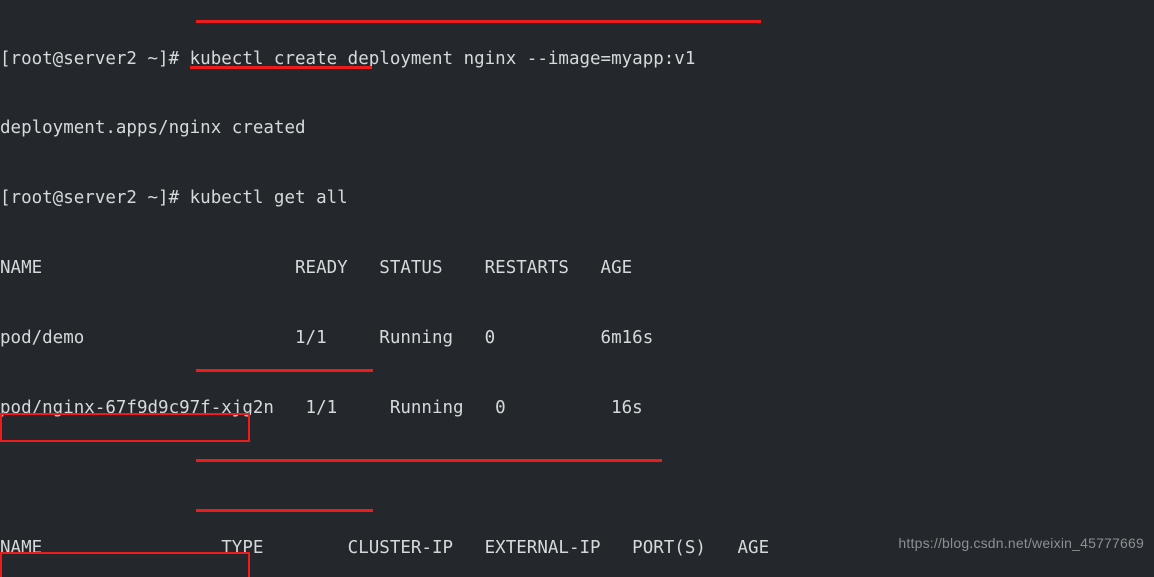 Image resolution: width=1154 pixels, height=577 pixels. I want to click on watermark-url: https://blog.csdn.net/weixin_45777669, so click(1021, 542).